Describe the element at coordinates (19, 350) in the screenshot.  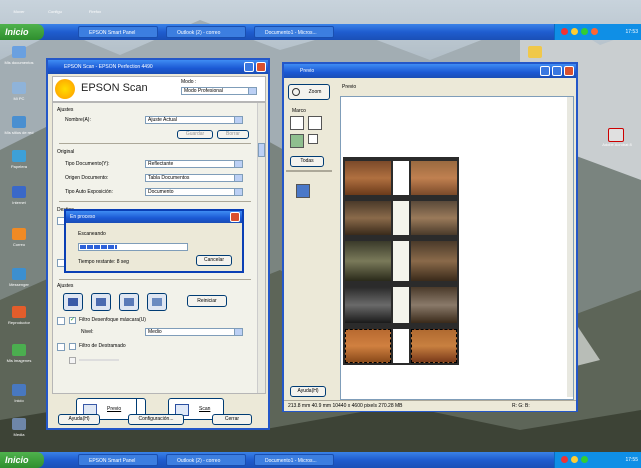
I see `images-icon` at that location.